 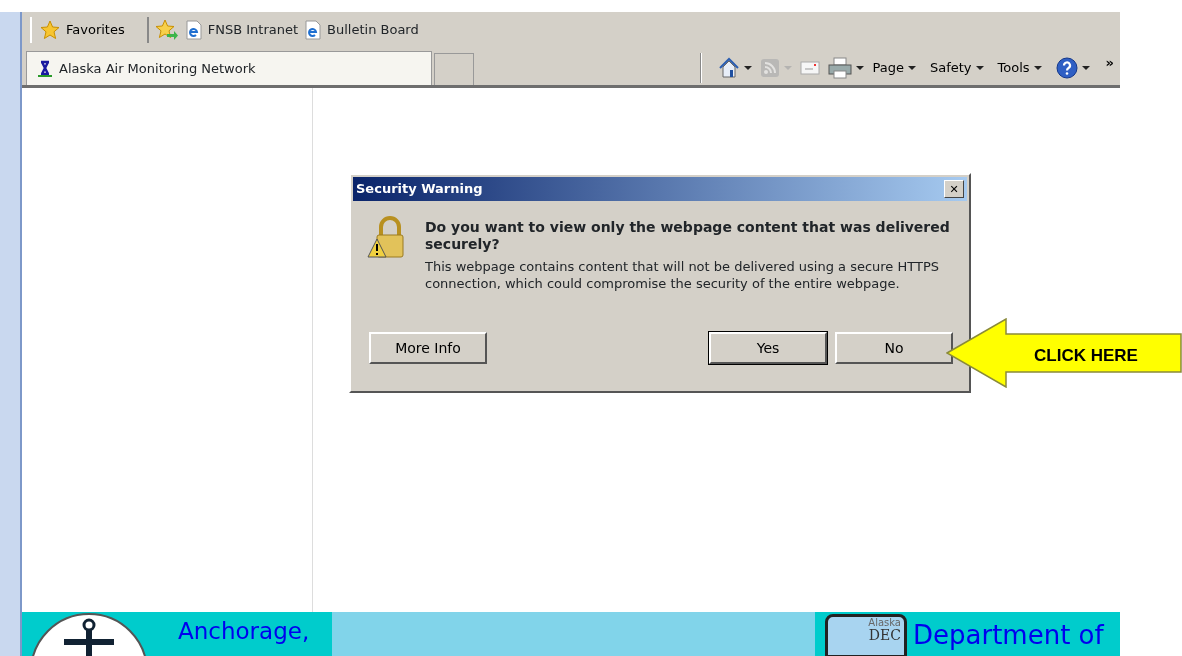 I want to click on dialog-button: More Info, so click(x=428, y=348).